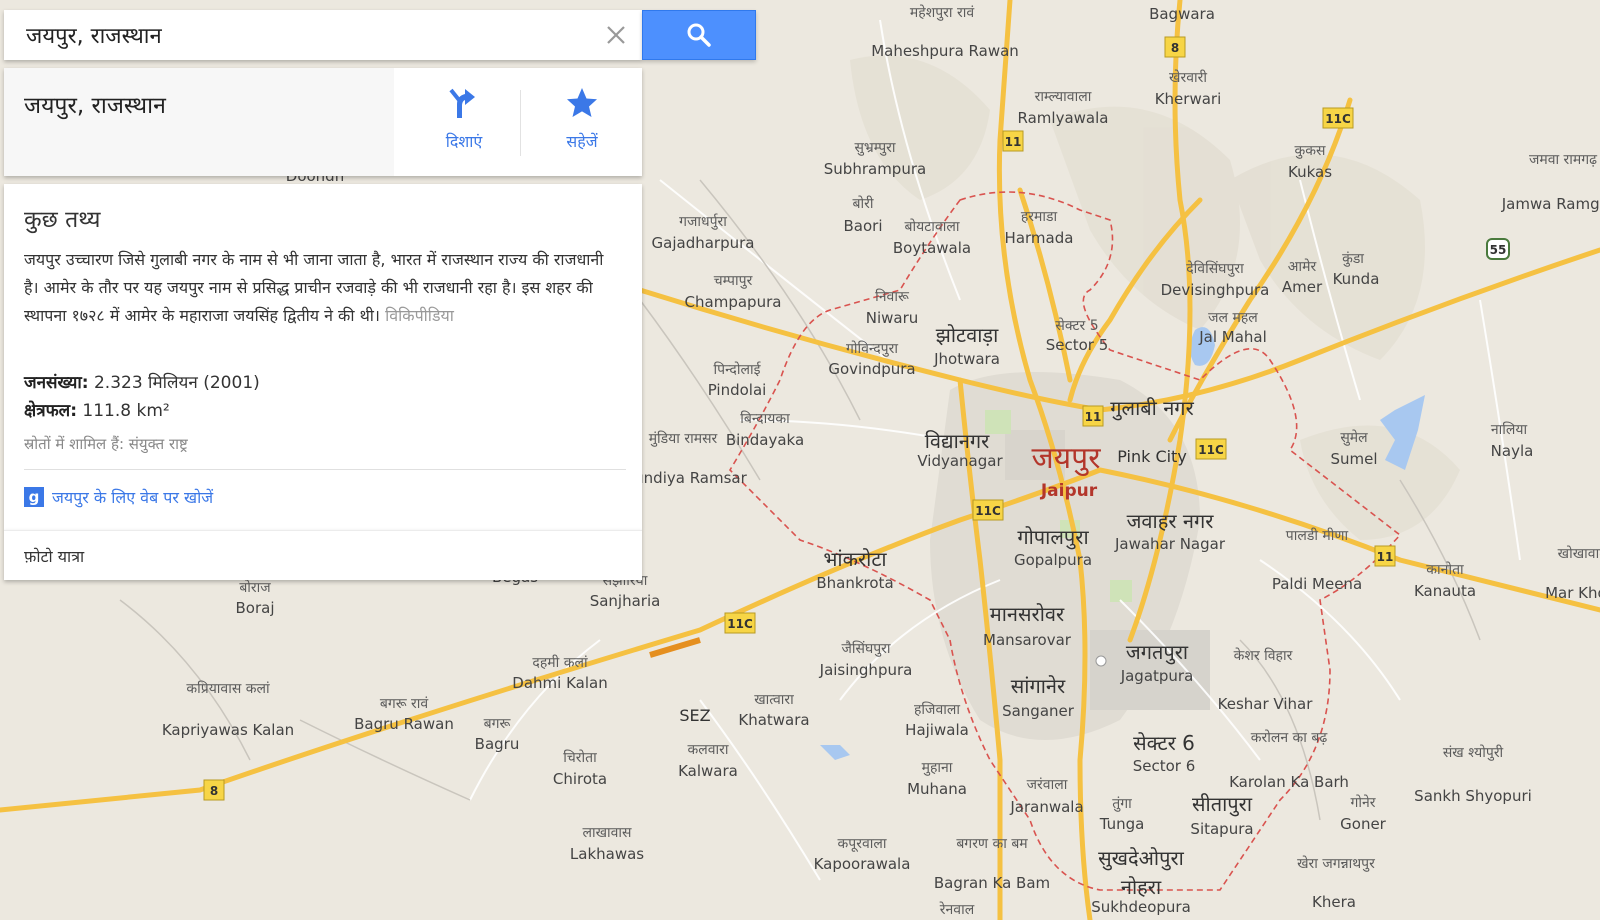 This screenshot has height=920, width=1600. What do you see at coordinates (937, 768) in the screenshot?
I see `svg-text: मुहाना` at bounding box center [937, 768].